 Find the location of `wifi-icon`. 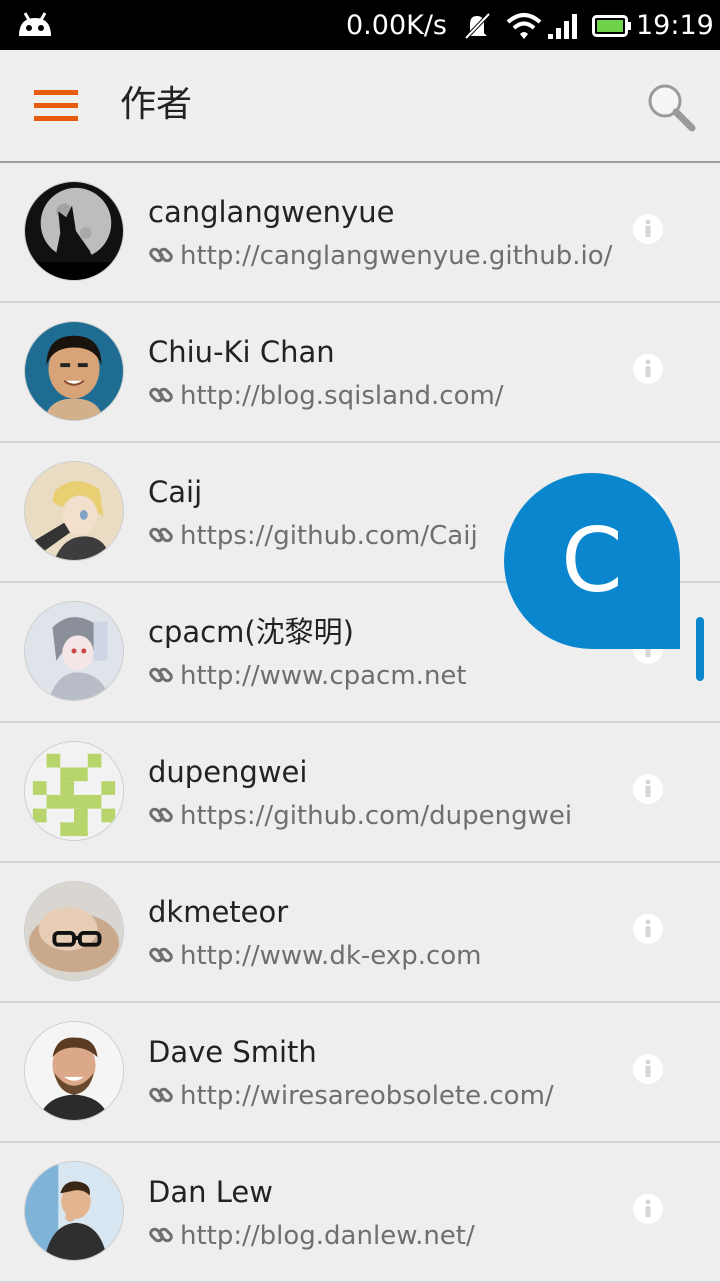

wifi-icon is located at coordinates (524, 26).